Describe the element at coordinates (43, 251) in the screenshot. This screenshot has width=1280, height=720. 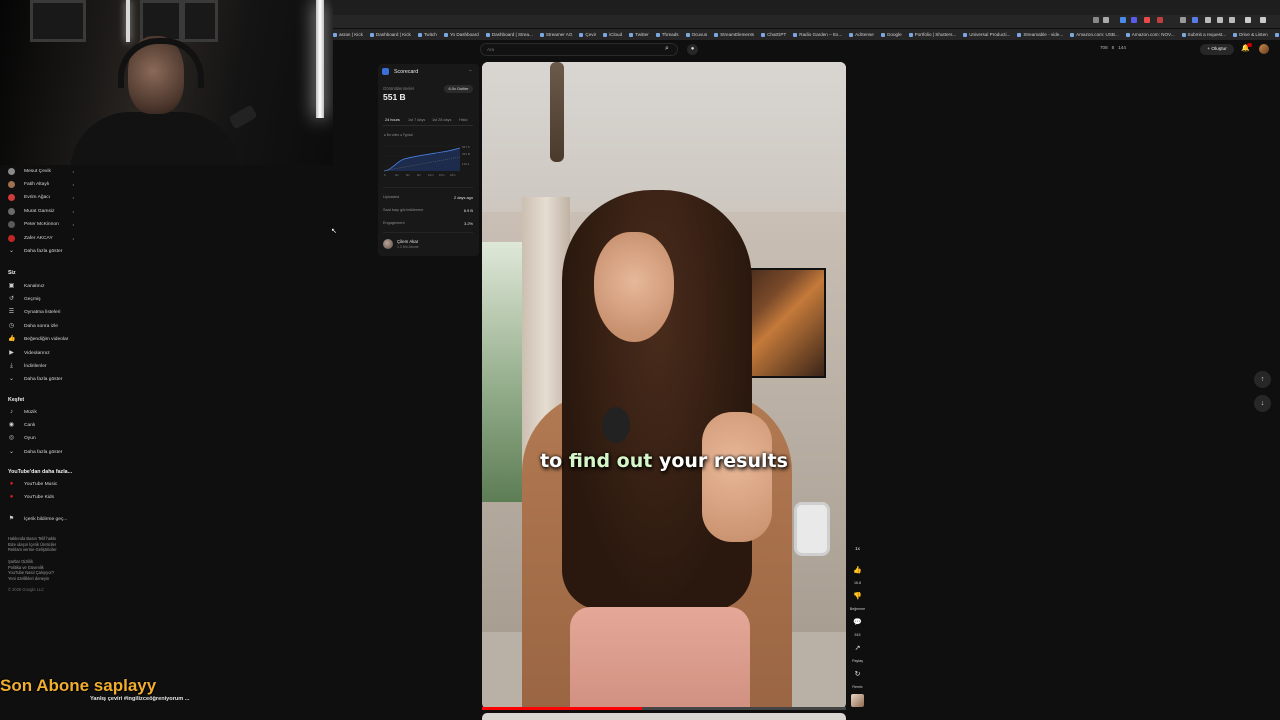
I see `show-more-subscriptions: ⌄ Daha fazla göster` at that location.